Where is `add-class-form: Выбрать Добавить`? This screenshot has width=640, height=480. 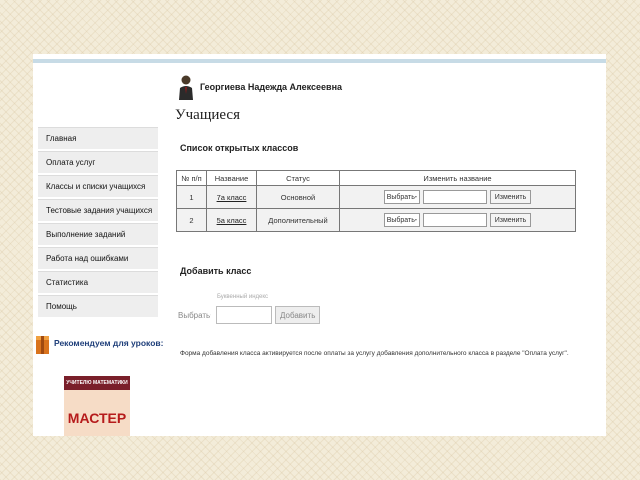 add-class-form: Выбрать Добавить is located at coordinates (248, 315).